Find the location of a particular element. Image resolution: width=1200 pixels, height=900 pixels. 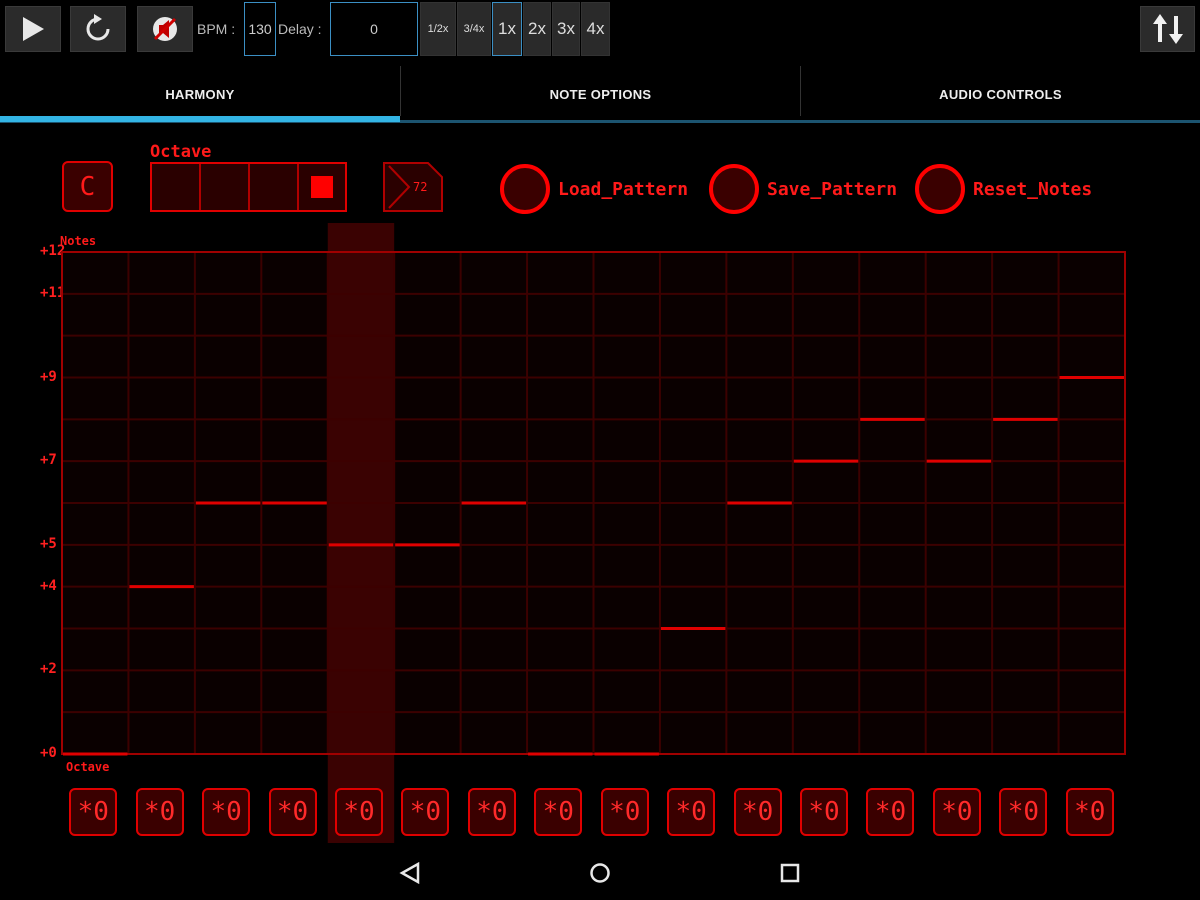

playhead-column is located at coordinates (361, 533).